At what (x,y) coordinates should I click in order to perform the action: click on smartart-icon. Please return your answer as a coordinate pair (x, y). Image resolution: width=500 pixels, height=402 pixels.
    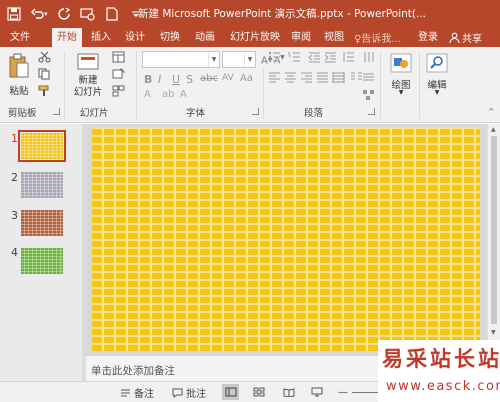
    Looking at the image, I should click on (368, 95).